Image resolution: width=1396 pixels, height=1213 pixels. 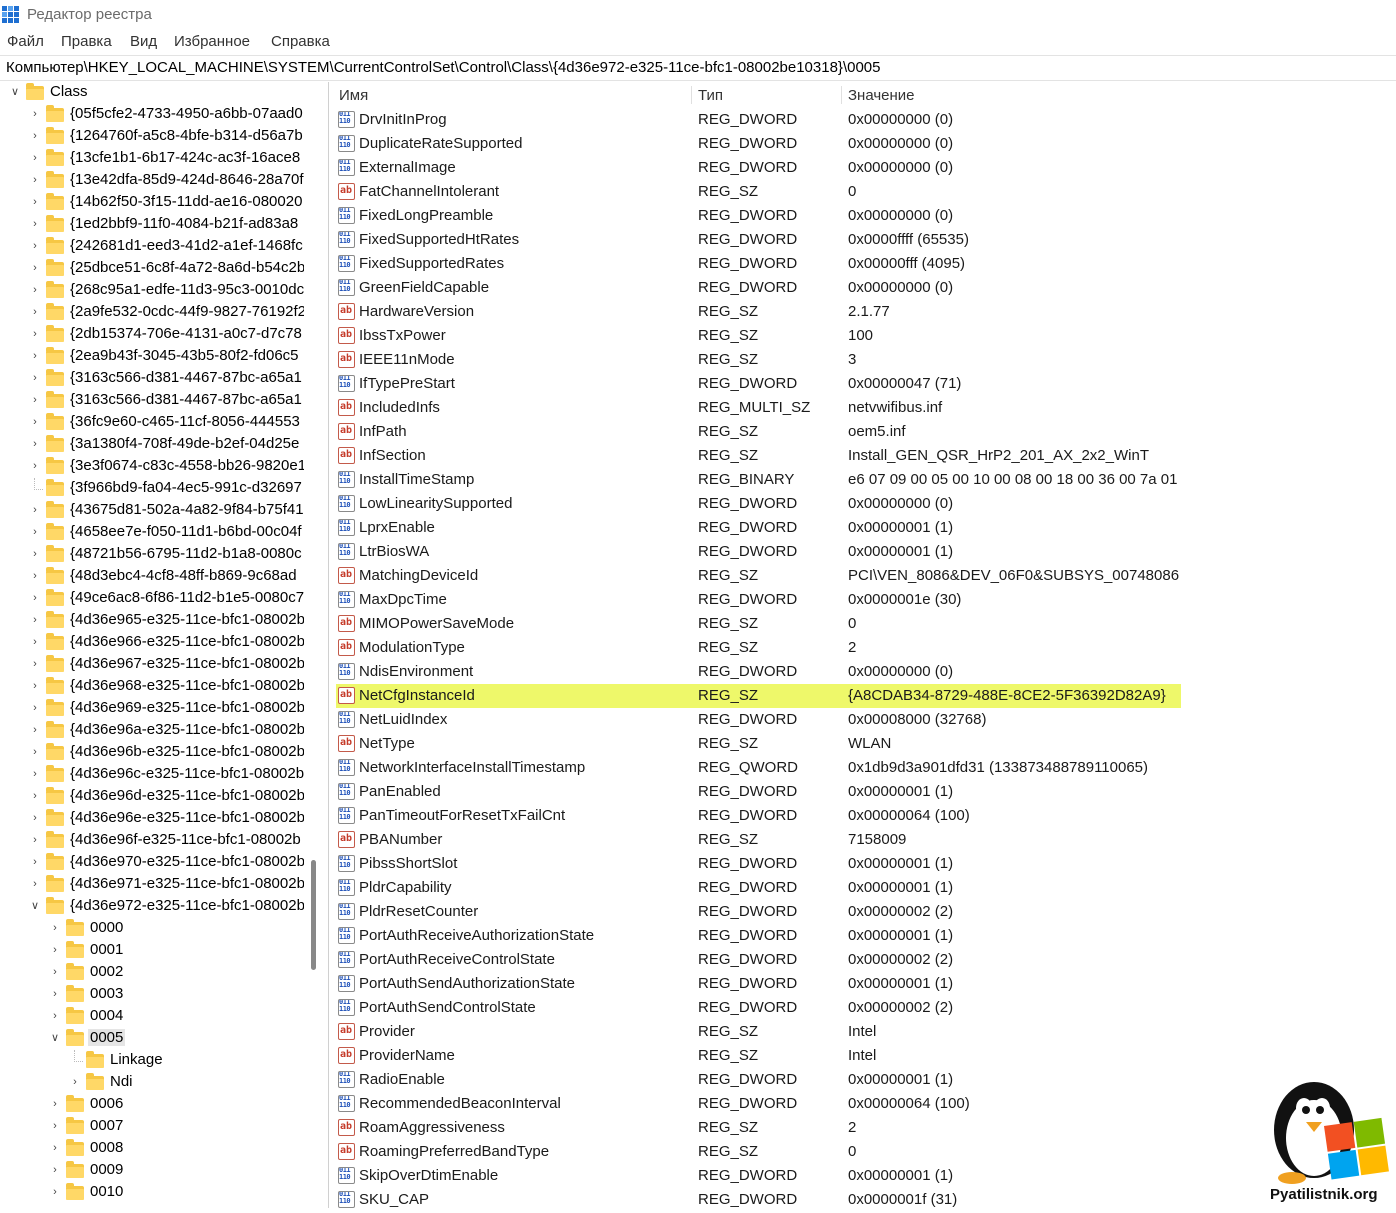 I want to click on tree-item-label: {4658ee7e-f050-11d1-b6bd-00c04f, so click(x=186, y=531).